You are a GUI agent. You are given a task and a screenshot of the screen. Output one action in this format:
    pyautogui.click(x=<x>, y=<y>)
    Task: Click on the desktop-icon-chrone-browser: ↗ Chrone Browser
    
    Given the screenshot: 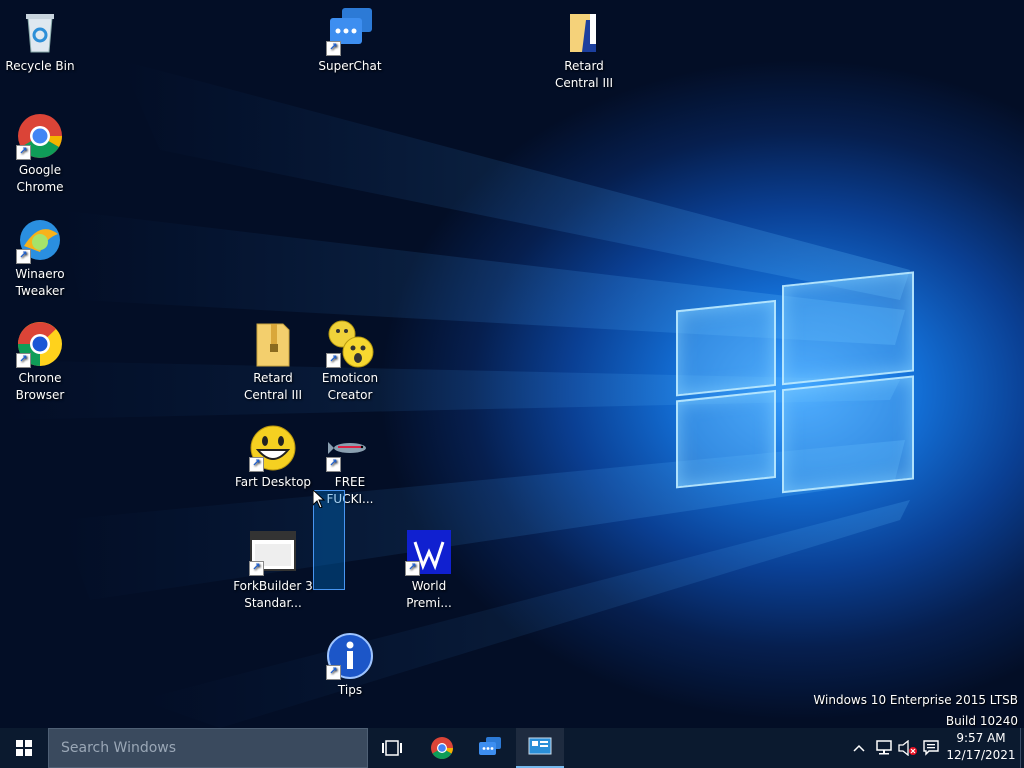 What is the action you would take?
    pyautogui.click(x=40, y=362)
    